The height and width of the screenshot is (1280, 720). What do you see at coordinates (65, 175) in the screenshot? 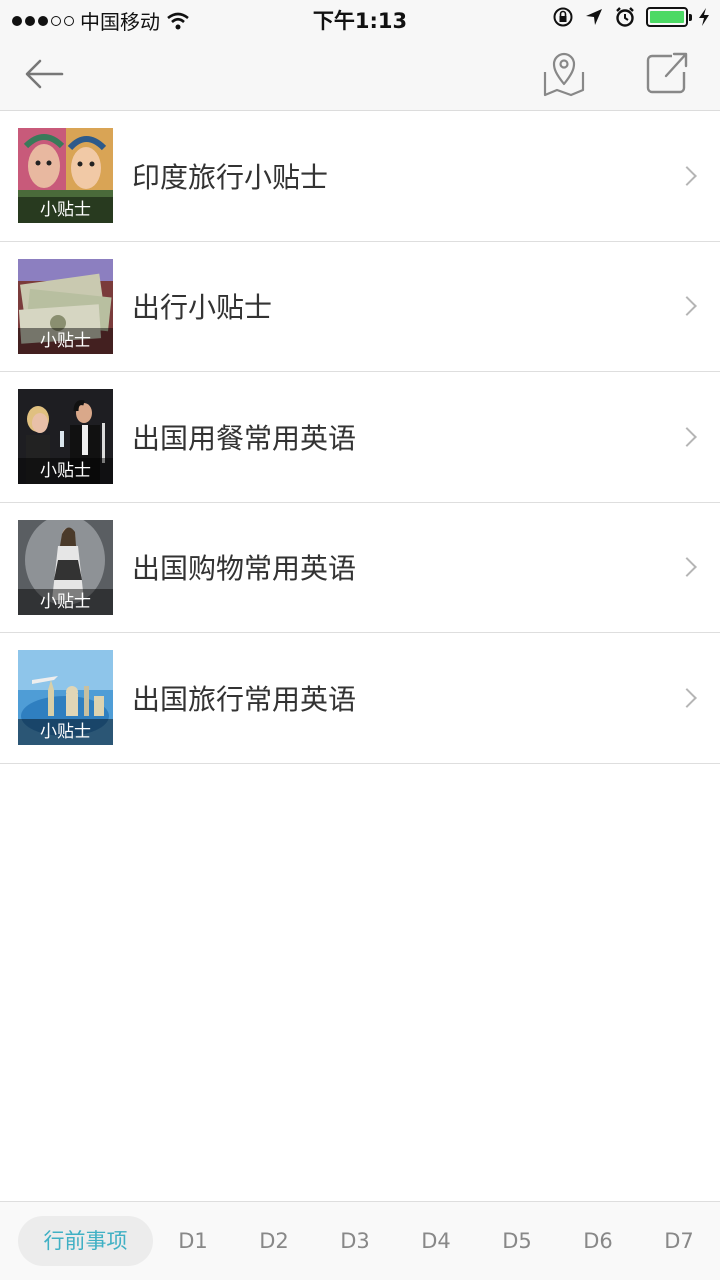
I see `thumbnail-india: 小贴士` at bounding box center [65, 175].